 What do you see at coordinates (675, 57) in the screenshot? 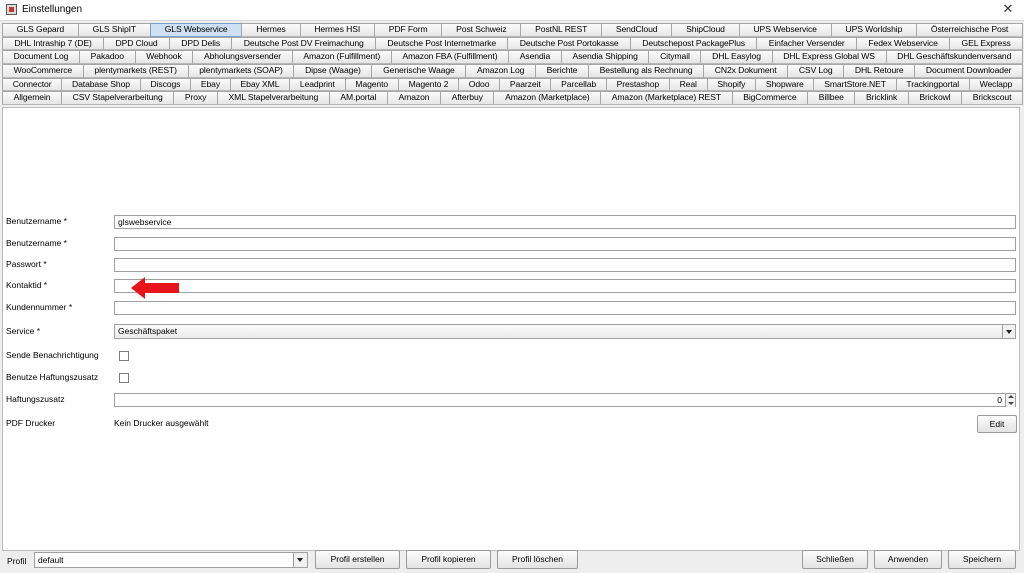
I see `tab: Citymail` at bounding box center [675, 57].